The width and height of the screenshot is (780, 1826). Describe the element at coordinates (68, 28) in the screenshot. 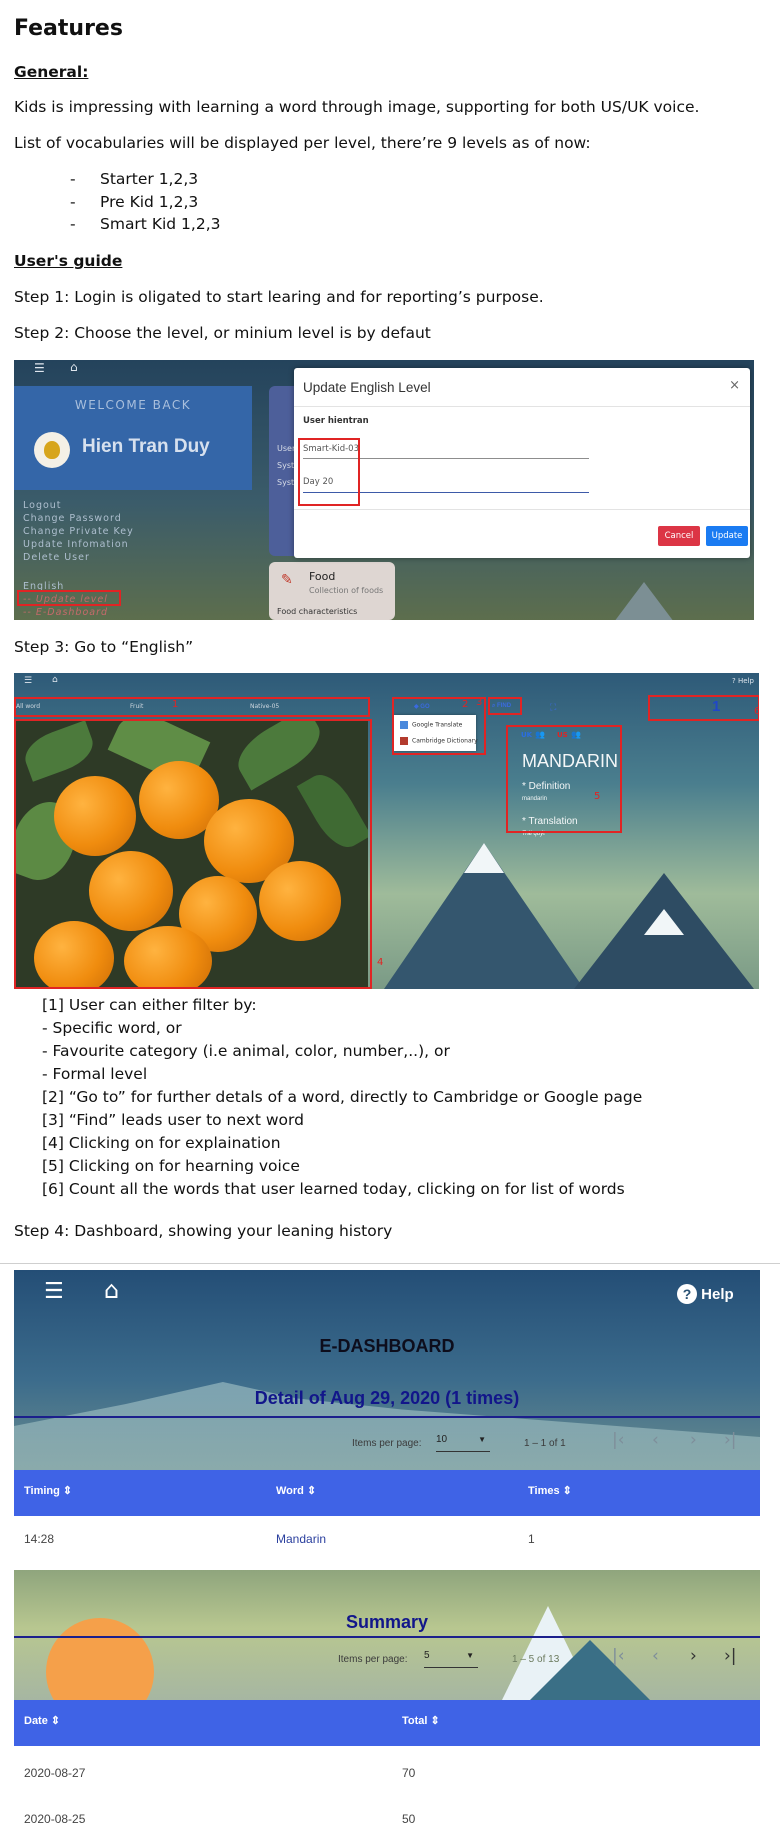

I see `page-title: Features` at that location.